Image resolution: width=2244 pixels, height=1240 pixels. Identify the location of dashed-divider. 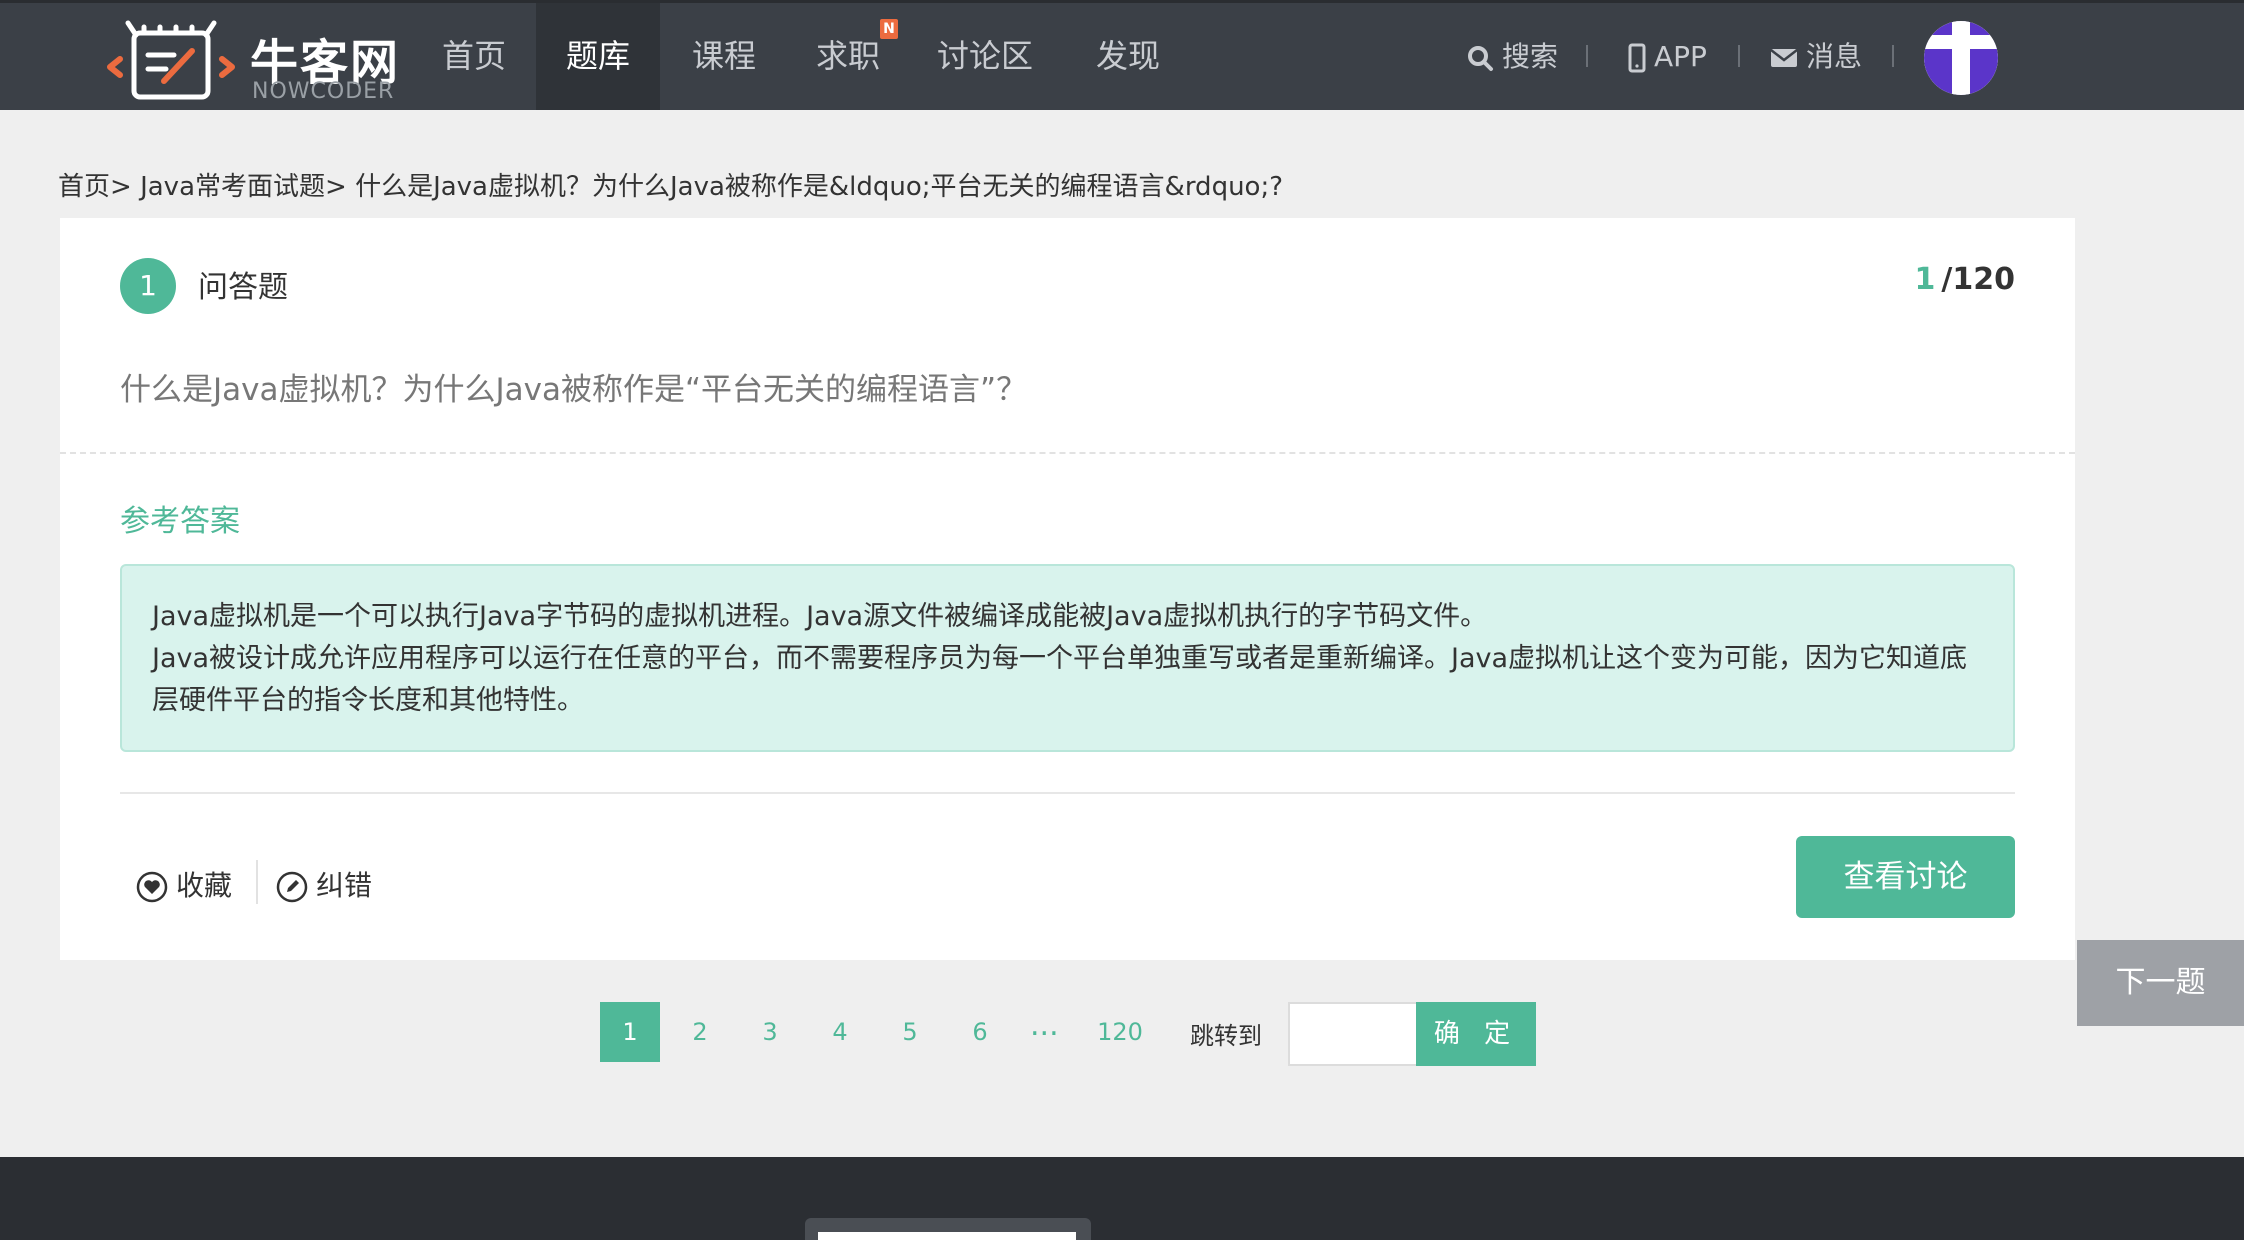
(1067, 453).